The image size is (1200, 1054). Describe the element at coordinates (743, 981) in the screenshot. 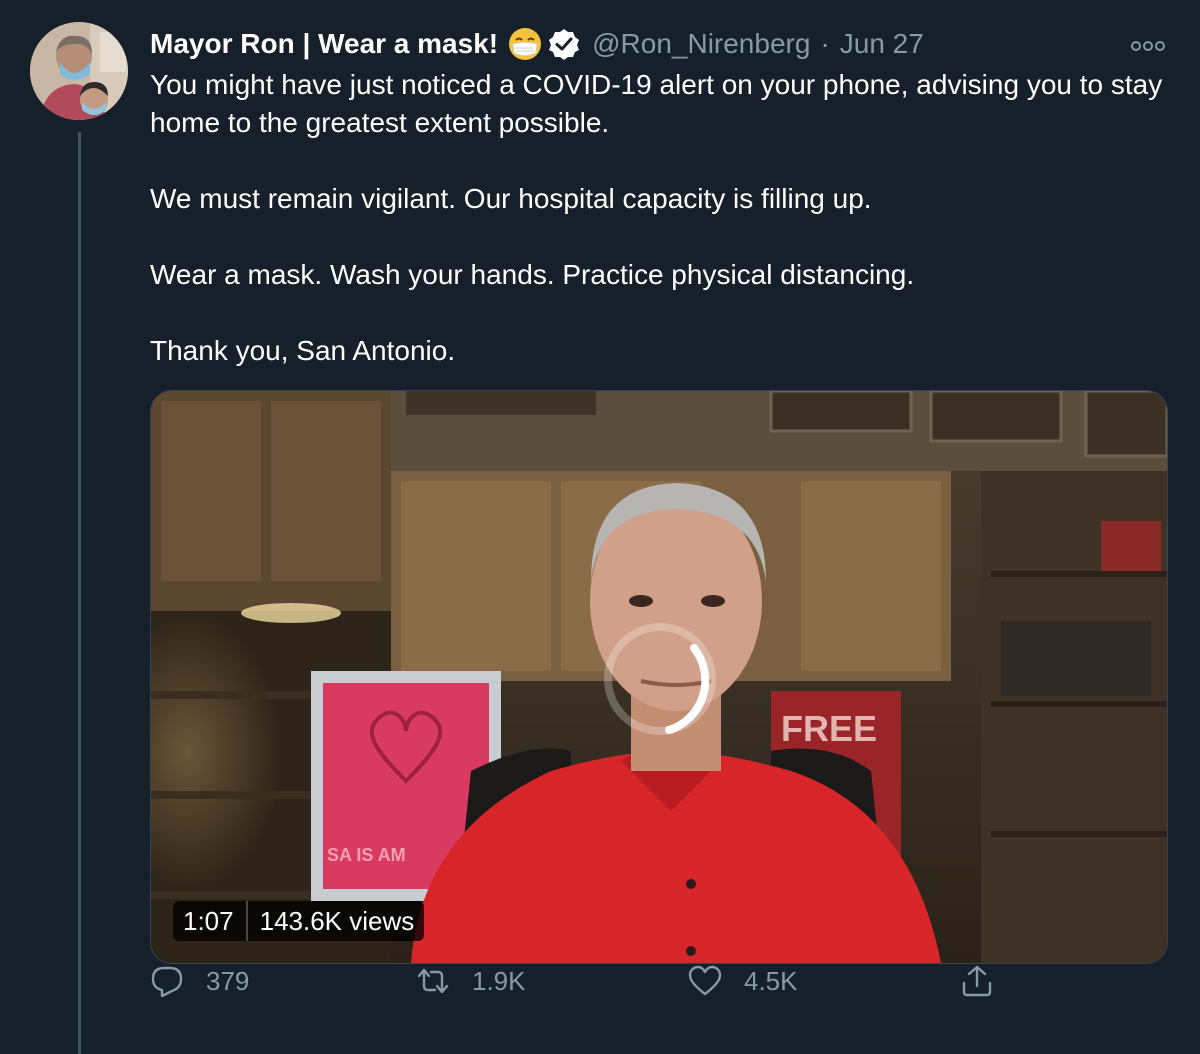

I see `like-button: 4.5K` at that location.